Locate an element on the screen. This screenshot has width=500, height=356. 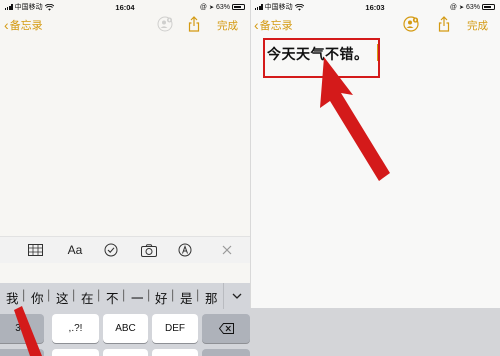
status-time: 16:03 is located at coordinates (375, 7).